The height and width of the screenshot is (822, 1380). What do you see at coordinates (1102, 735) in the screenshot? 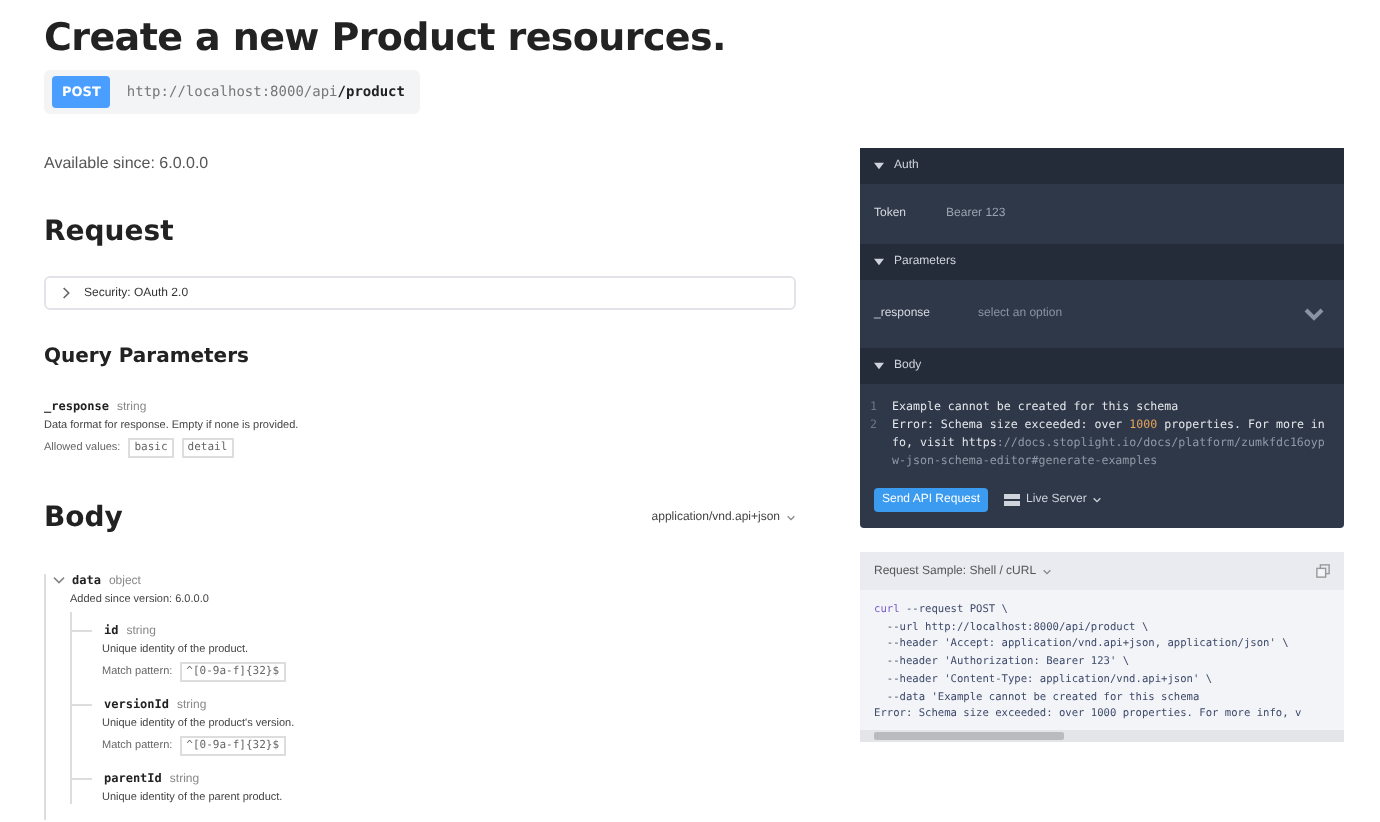
I see `horizontal-scrollbar` at bounding box center [1102, 735].